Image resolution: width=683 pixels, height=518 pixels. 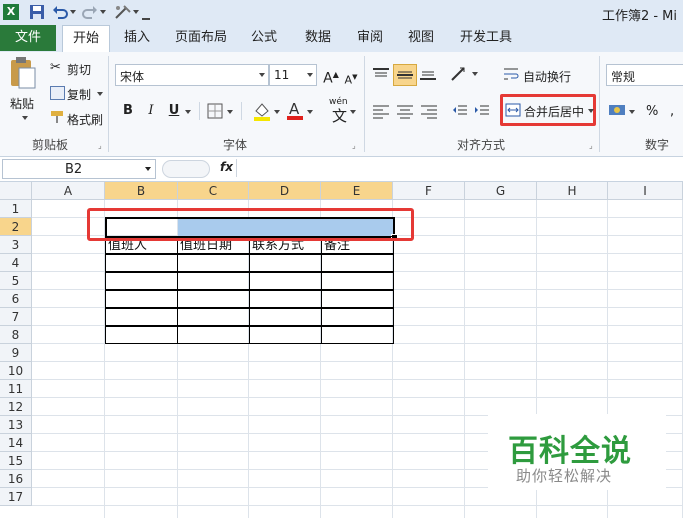 I want to click on align-top-icon, so click(x=381, y=75).